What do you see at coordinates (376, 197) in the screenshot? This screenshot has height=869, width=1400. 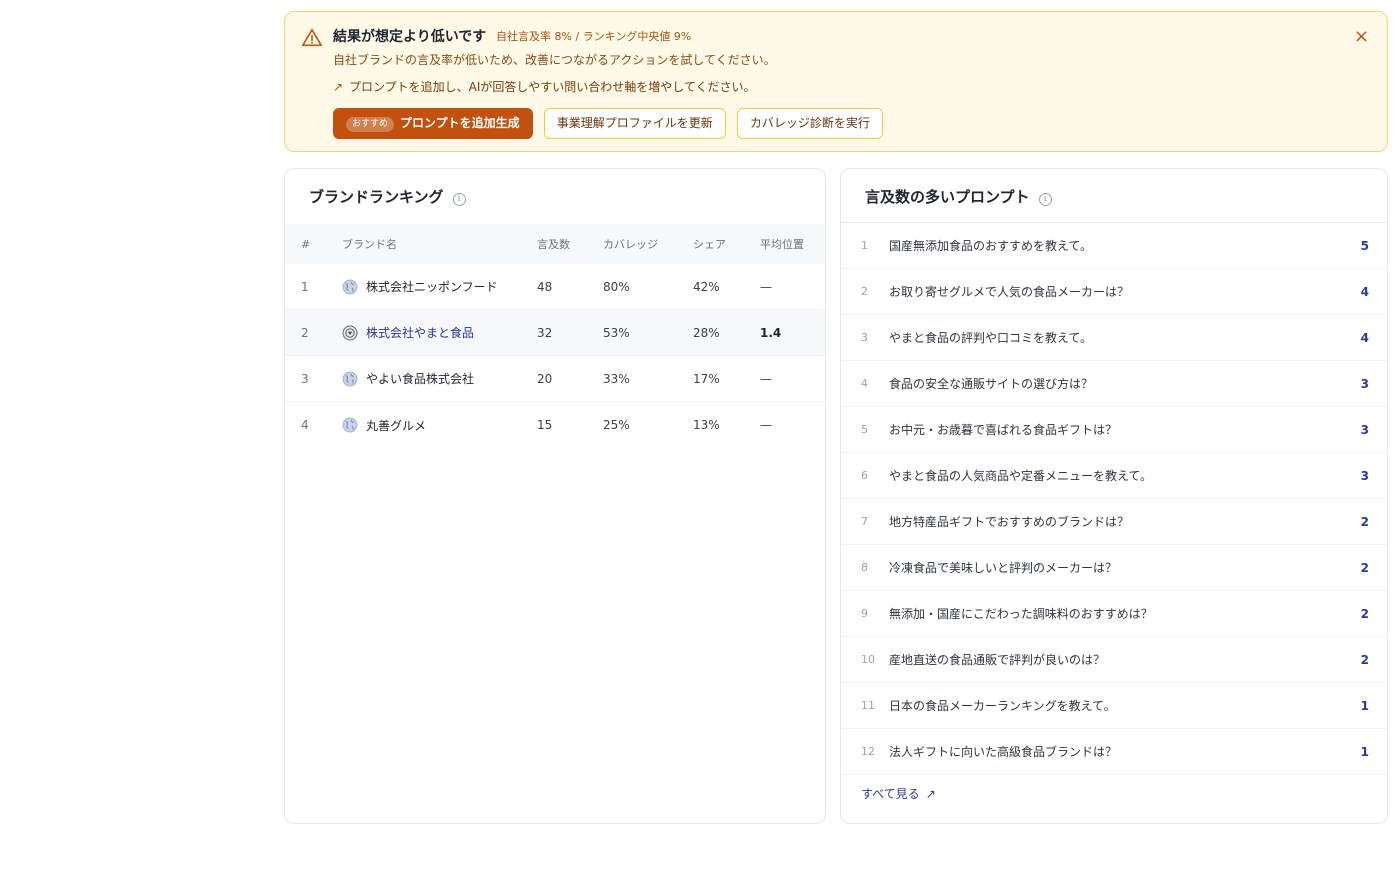 I see `brand-ranking-title-text: ブランドランキング` at bounding box center [376, 197].